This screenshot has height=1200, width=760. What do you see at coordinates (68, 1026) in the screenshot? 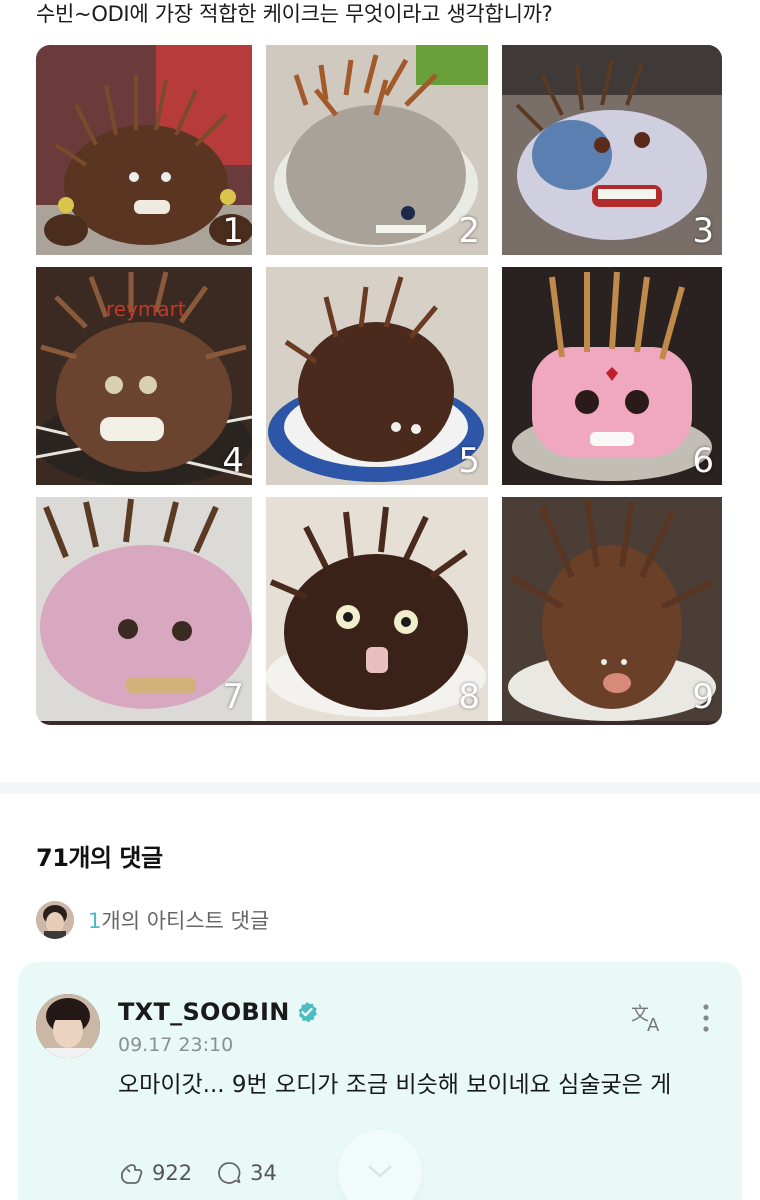
I see `avatar` at bounding box center [68, 1026].